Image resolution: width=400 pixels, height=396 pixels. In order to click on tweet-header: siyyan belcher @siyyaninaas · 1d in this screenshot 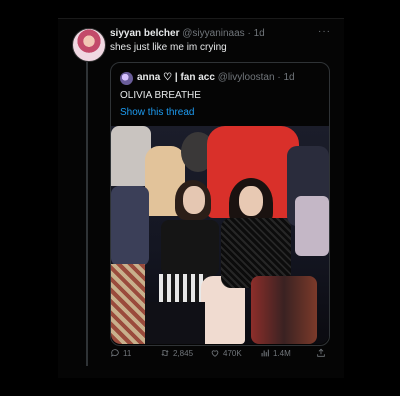, I will do `click(187, 33)`.